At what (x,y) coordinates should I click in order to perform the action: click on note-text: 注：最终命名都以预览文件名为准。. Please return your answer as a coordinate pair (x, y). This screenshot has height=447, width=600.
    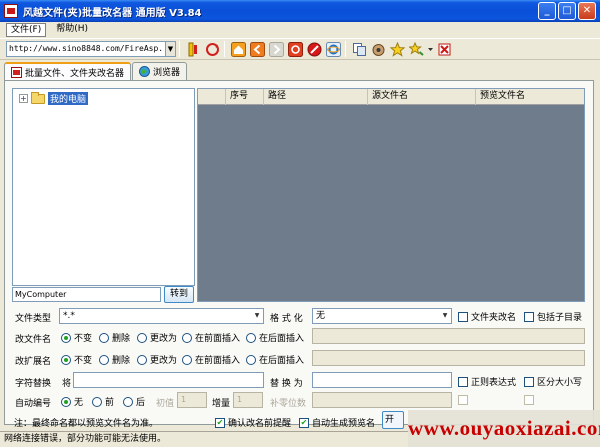
    Looking at the image, I should click on (86, 424).